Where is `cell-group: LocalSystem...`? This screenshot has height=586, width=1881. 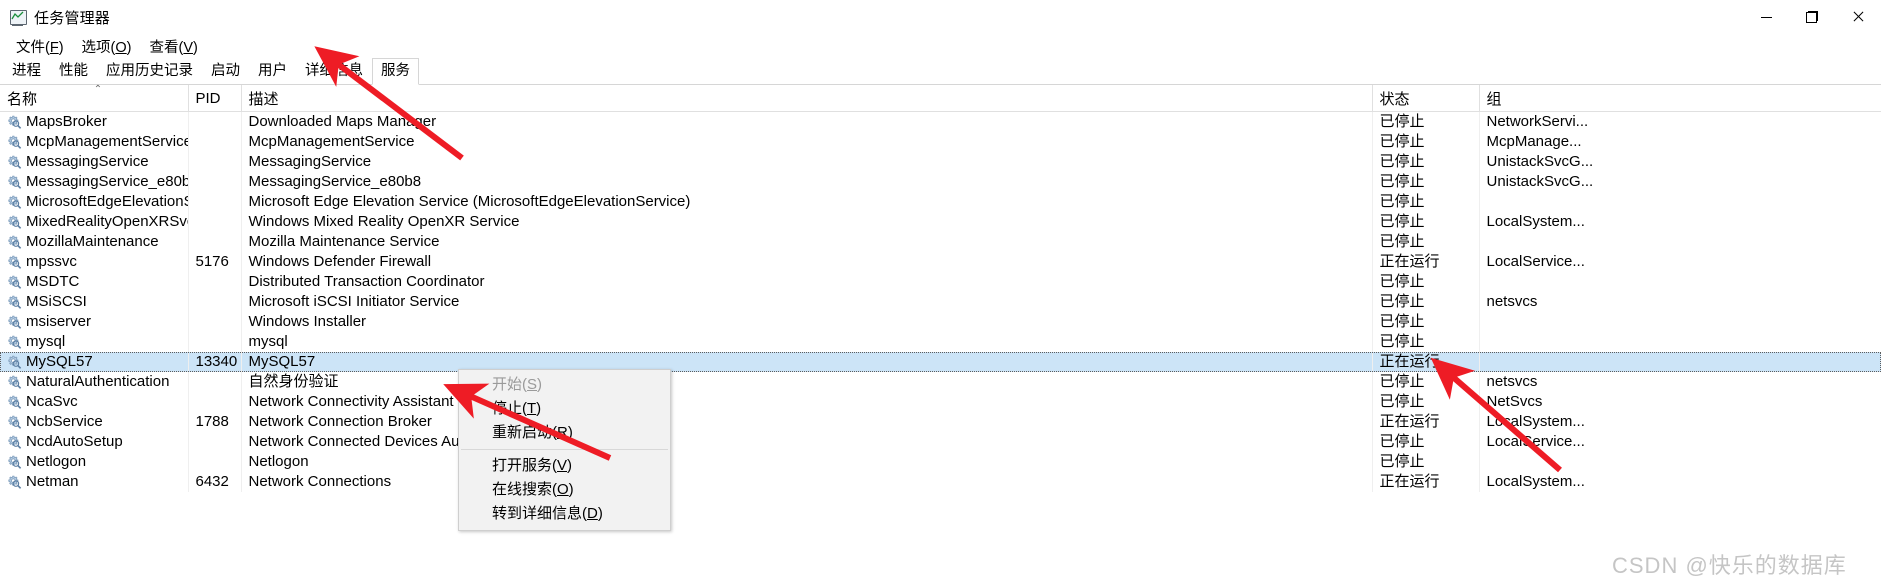
cell-group: LocalSystem... is located at coordinates (1535, 221).